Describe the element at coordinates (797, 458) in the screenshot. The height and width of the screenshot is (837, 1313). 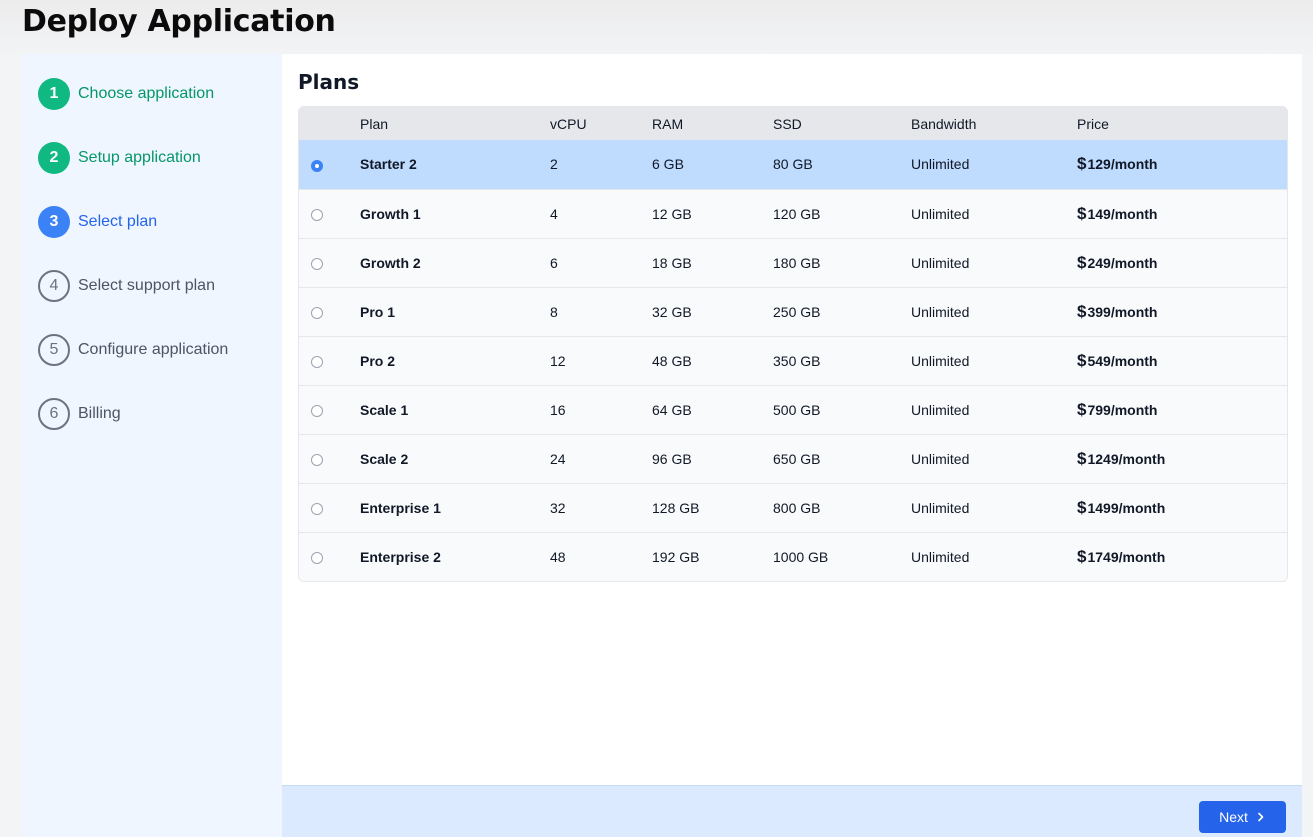
I see `plan-ssd-cell: 650 GB` at that location.